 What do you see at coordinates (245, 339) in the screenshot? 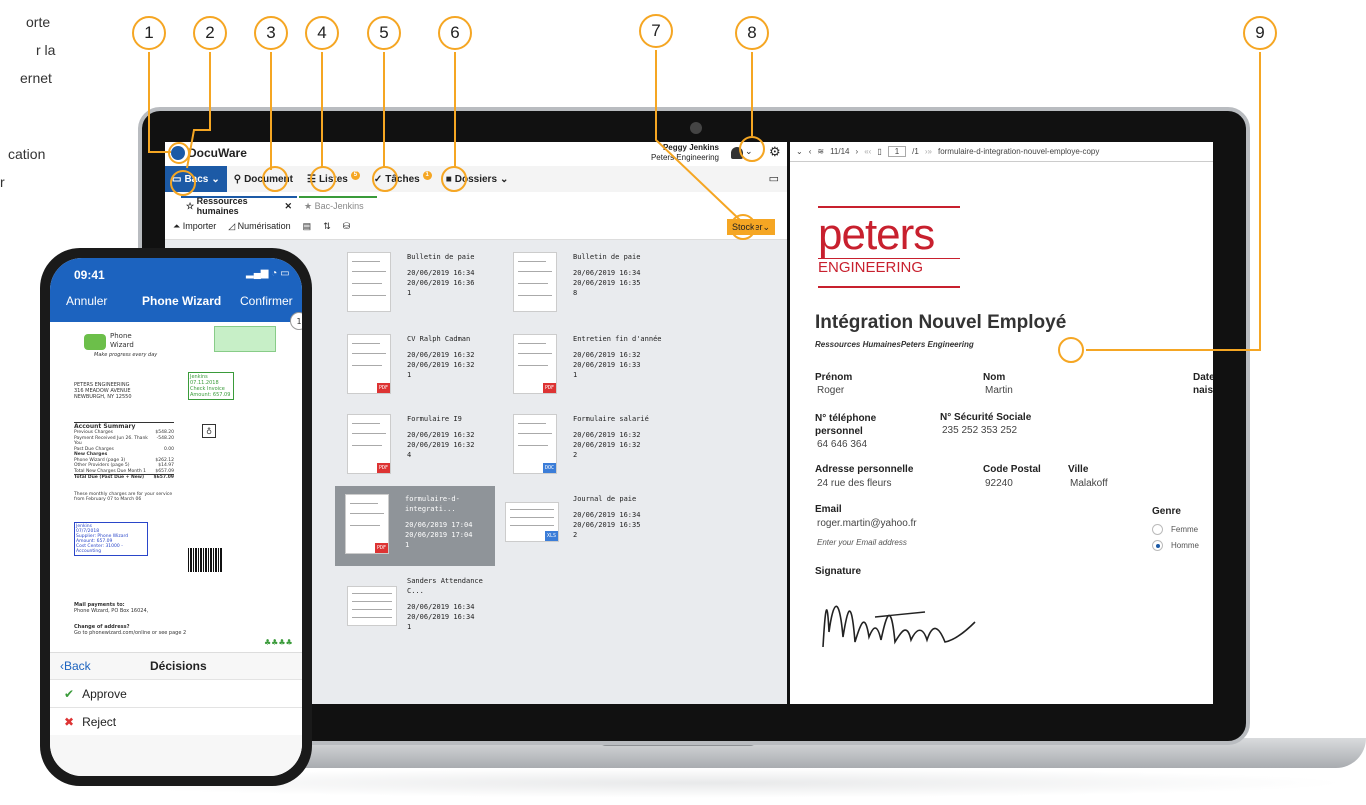
I see `green-note` at bounding box center [245, 339].